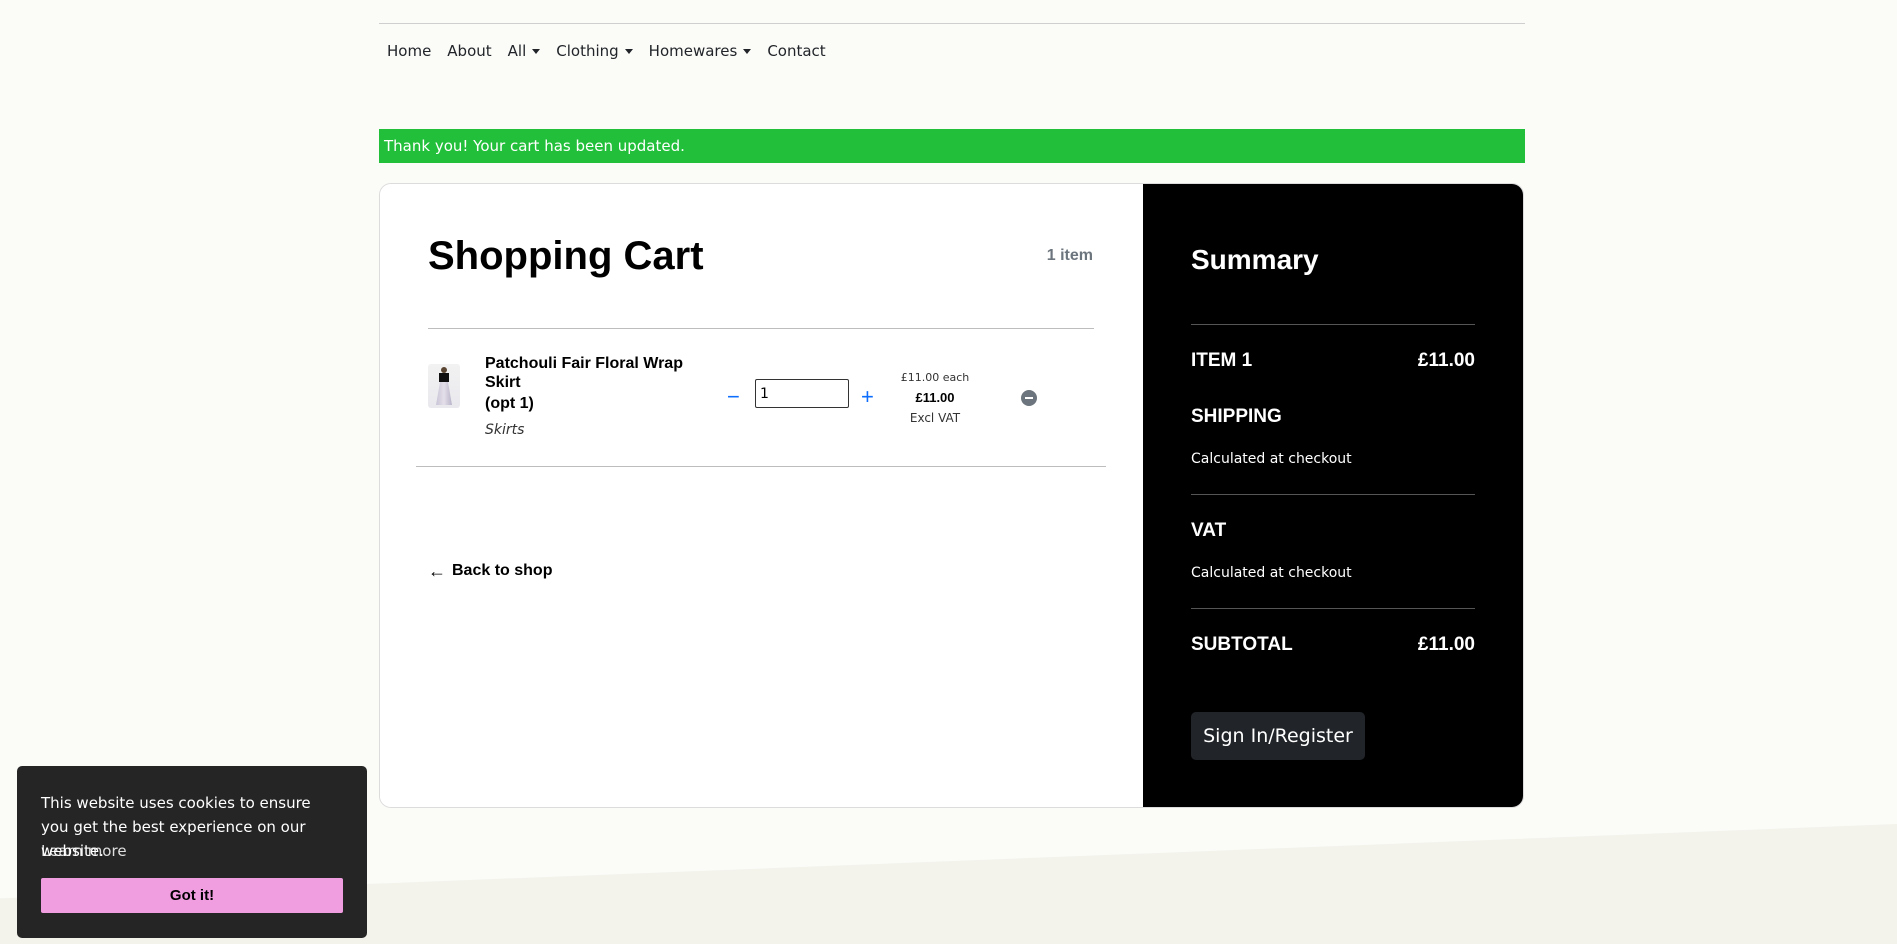 This screenshot has width=1897, height=944. I want to click on item-count: 1 item, so click(1069, 255).